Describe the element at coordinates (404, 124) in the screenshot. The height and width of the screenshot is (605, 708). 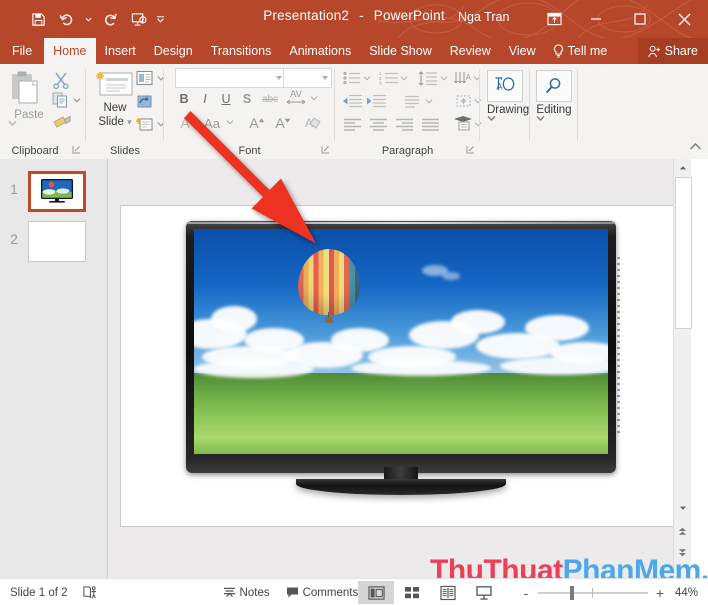
I see `align-right-button` at that location.